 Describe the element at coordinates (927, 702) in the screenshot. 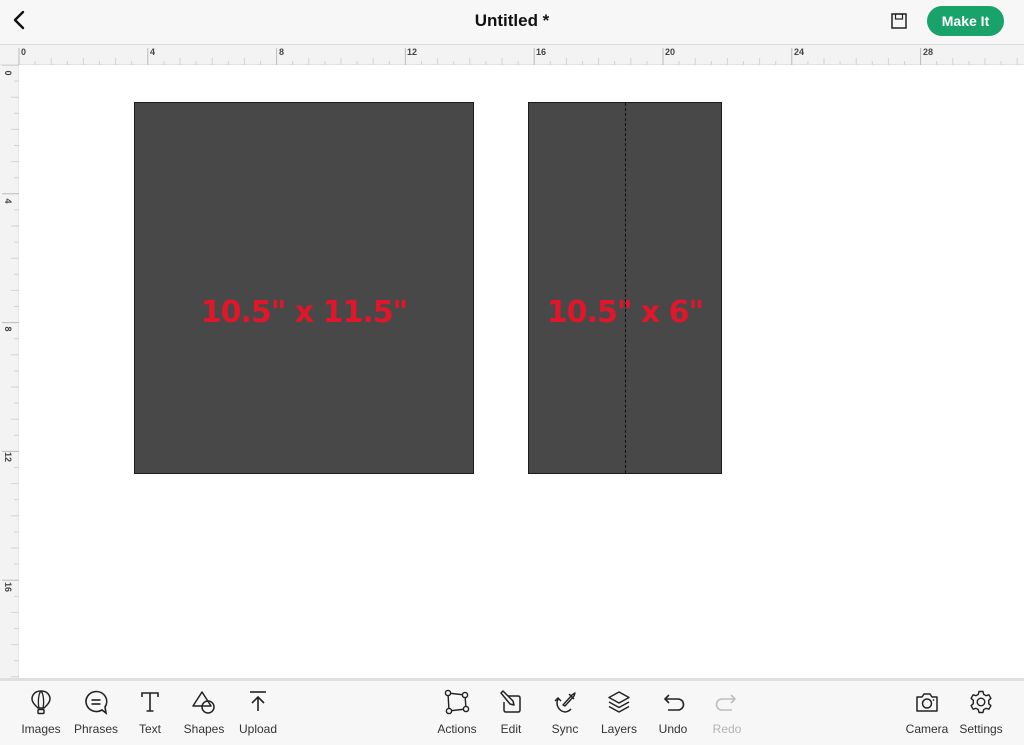

I see `camera-icon` at that location.